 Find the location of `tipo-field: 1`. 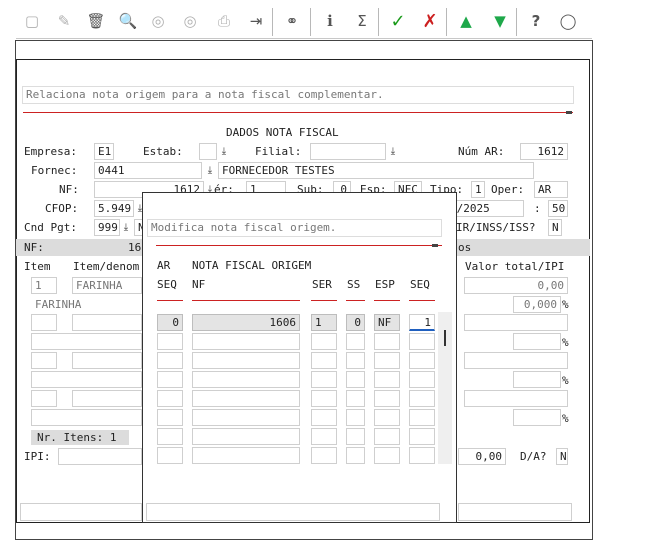

tipo-field: 1 is located at coordinates (478, 189).